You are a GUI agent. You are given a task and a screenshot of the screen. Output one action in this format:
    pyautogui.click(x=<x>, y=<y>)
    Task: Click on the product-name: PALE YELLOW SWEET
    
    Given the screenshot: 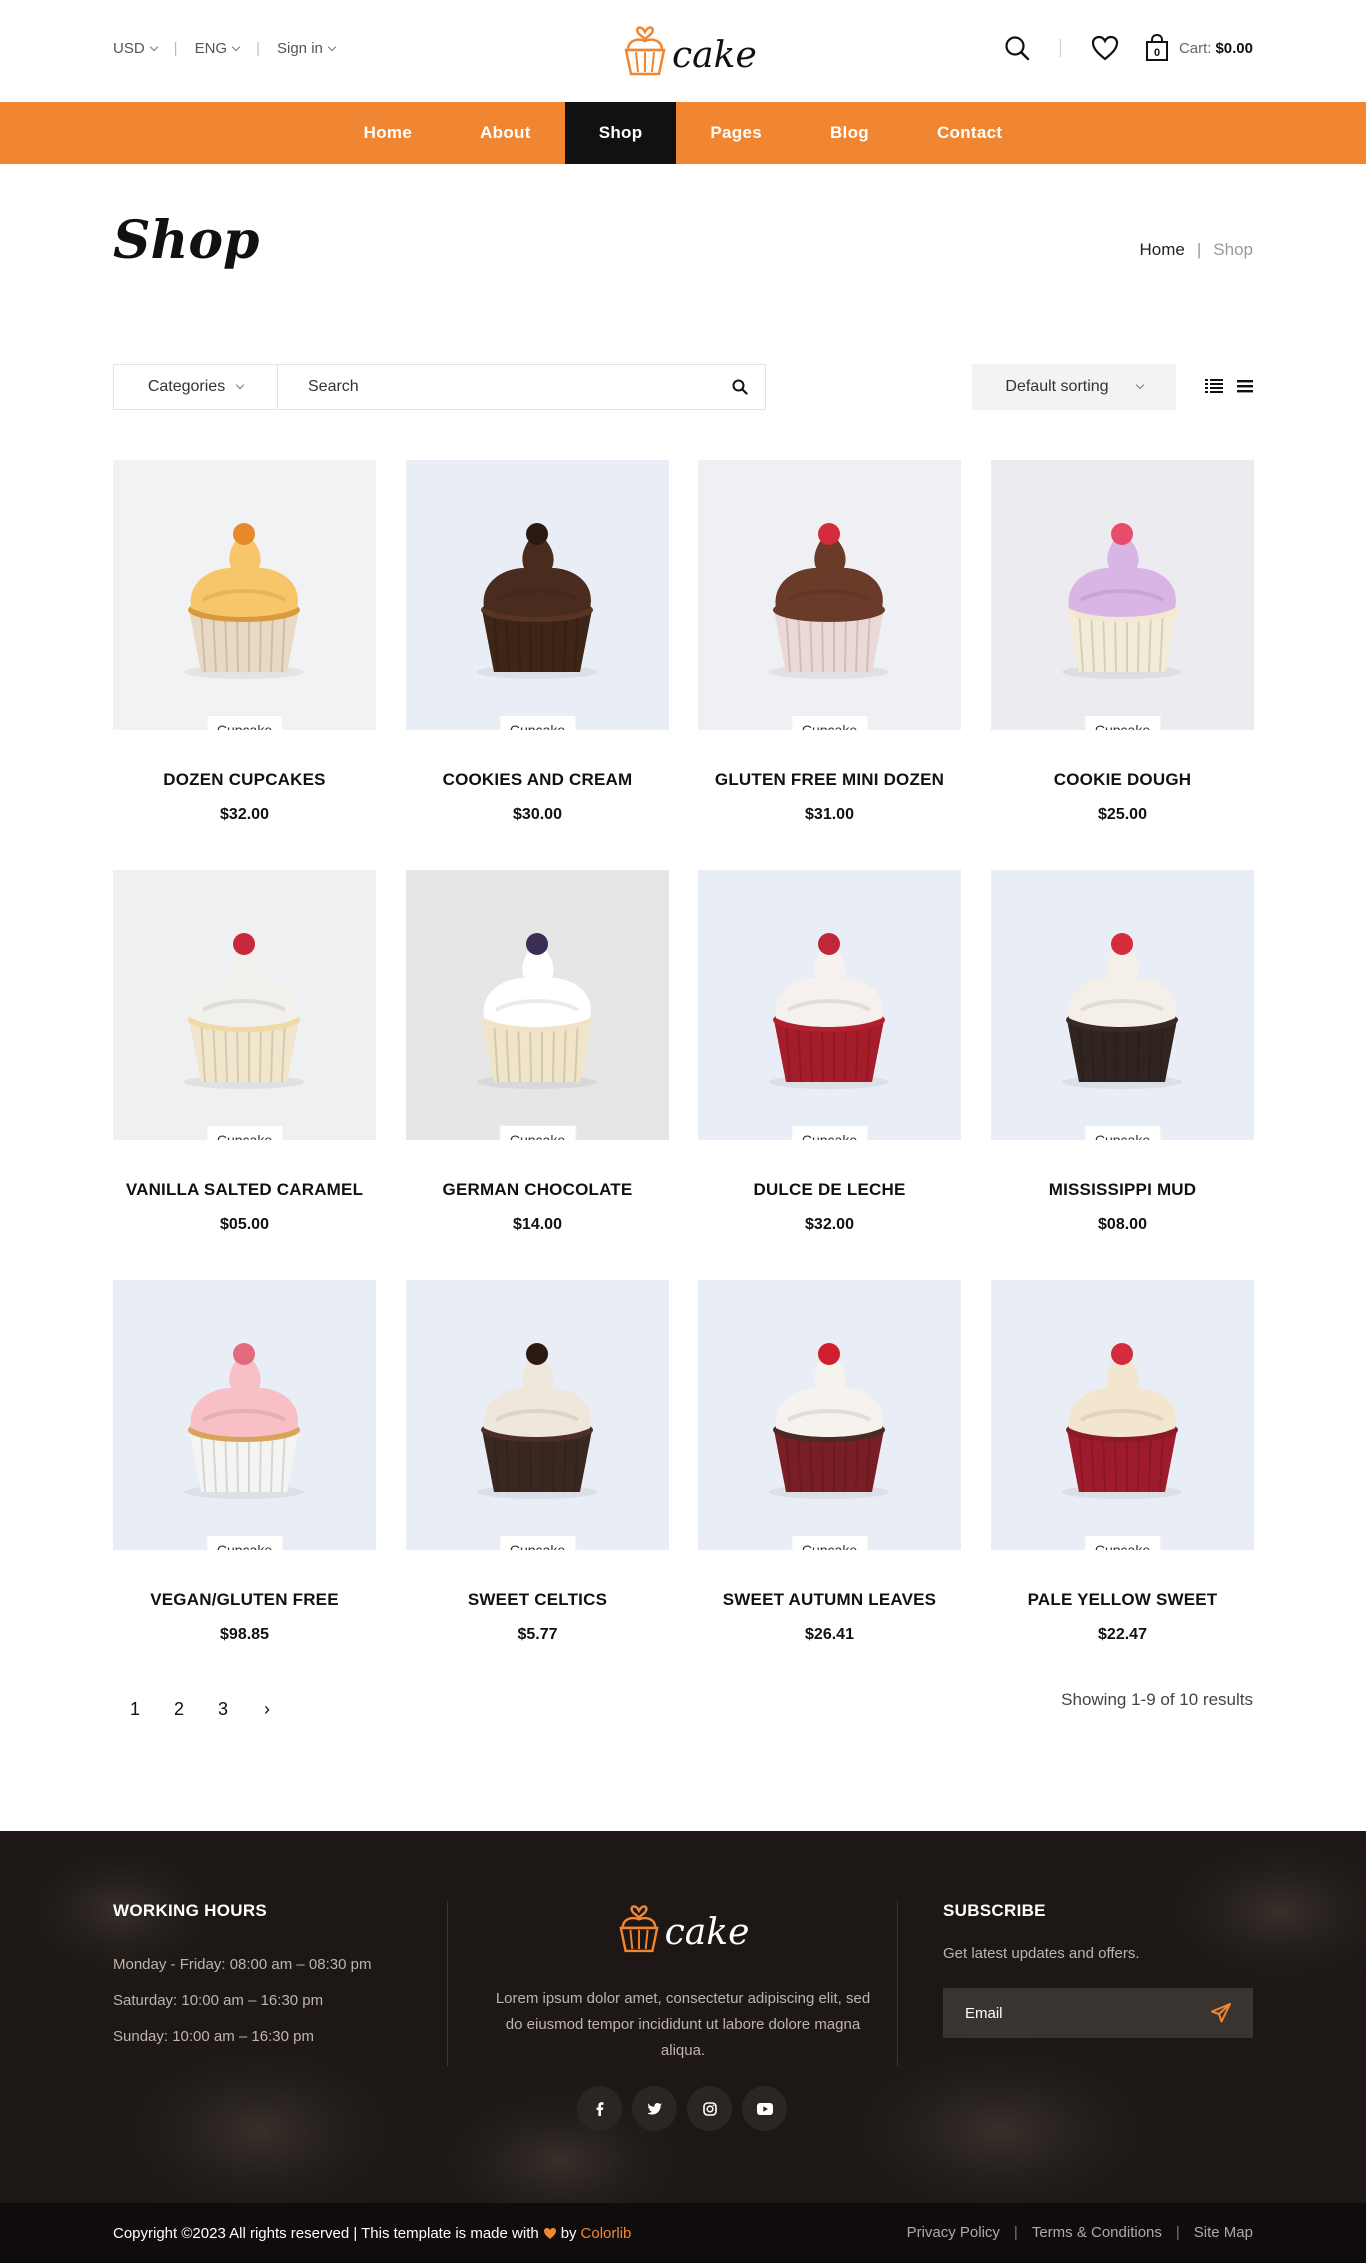 What is the action you would take?
    pyautogui.click(x=1122, y=1600)
    